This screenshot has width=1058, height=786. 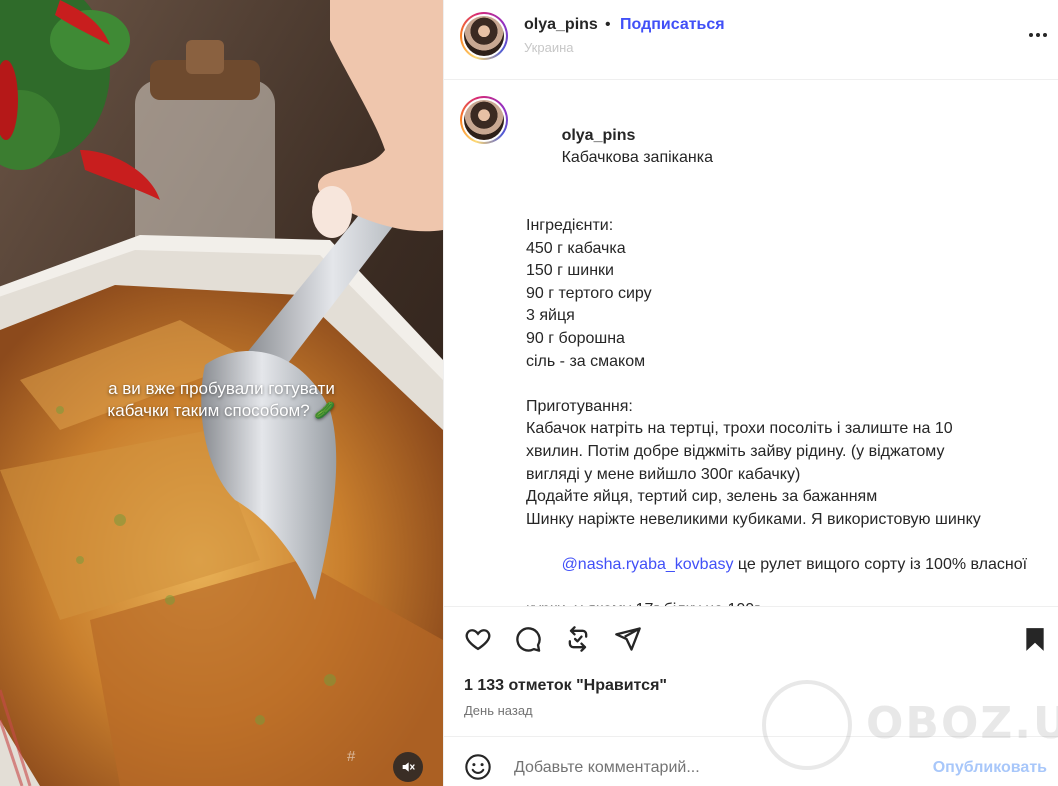 What do you see at coordinates (599, 135) in the screenshot?
I see `caption-username: olya_pins` at bounding box center [599, 135].